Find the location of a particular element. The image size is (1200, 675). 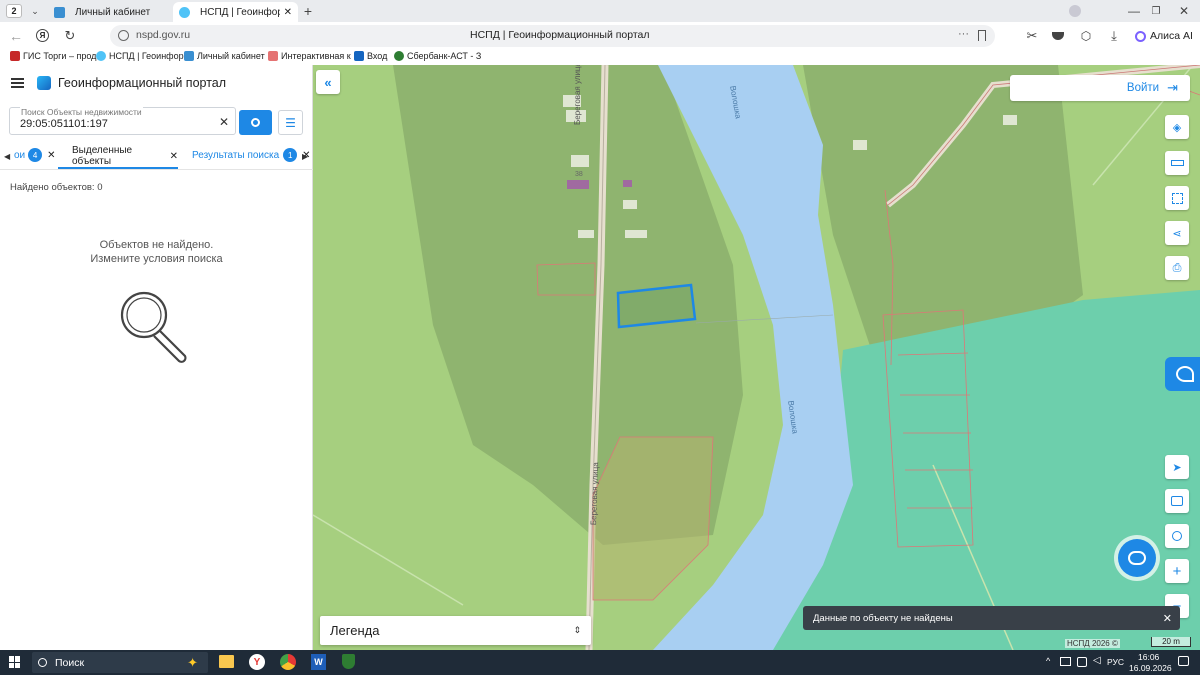

legend-label: Легенда is located at coordinates (355, 630).